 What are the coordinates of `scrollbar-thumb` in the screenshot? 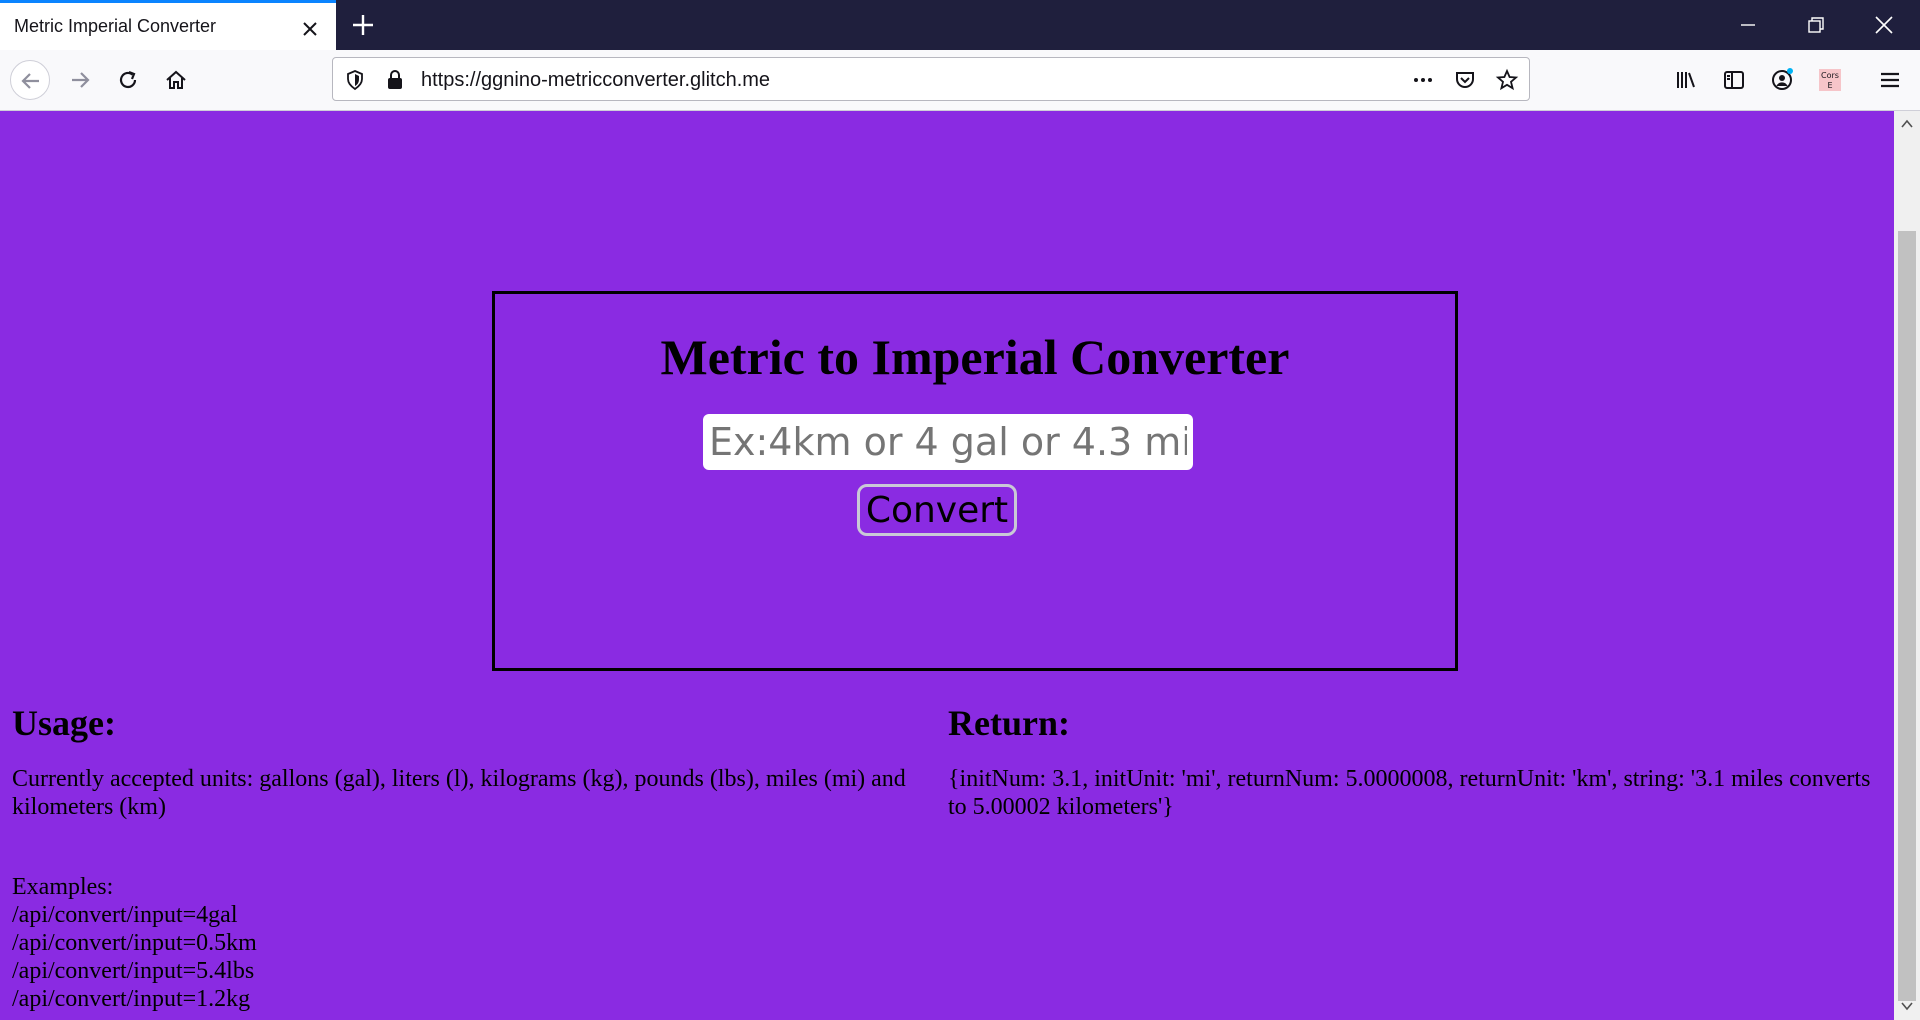 It's located at (1907, 616).